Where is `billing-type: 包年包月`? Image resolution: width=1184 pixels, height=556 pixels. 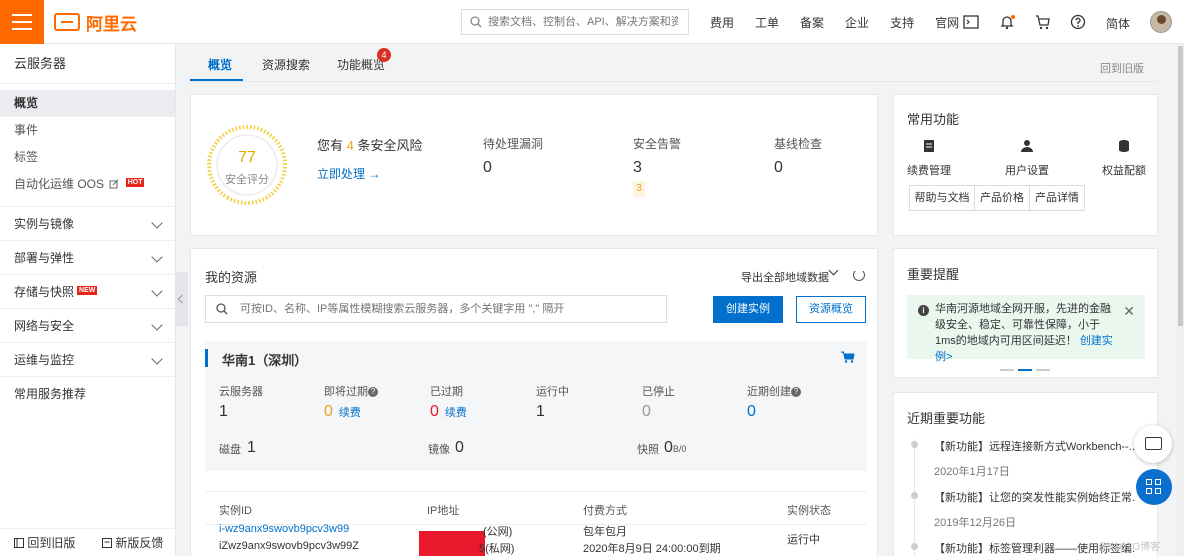 billing-type: 包年包月 is located at coordinates (605, 532).